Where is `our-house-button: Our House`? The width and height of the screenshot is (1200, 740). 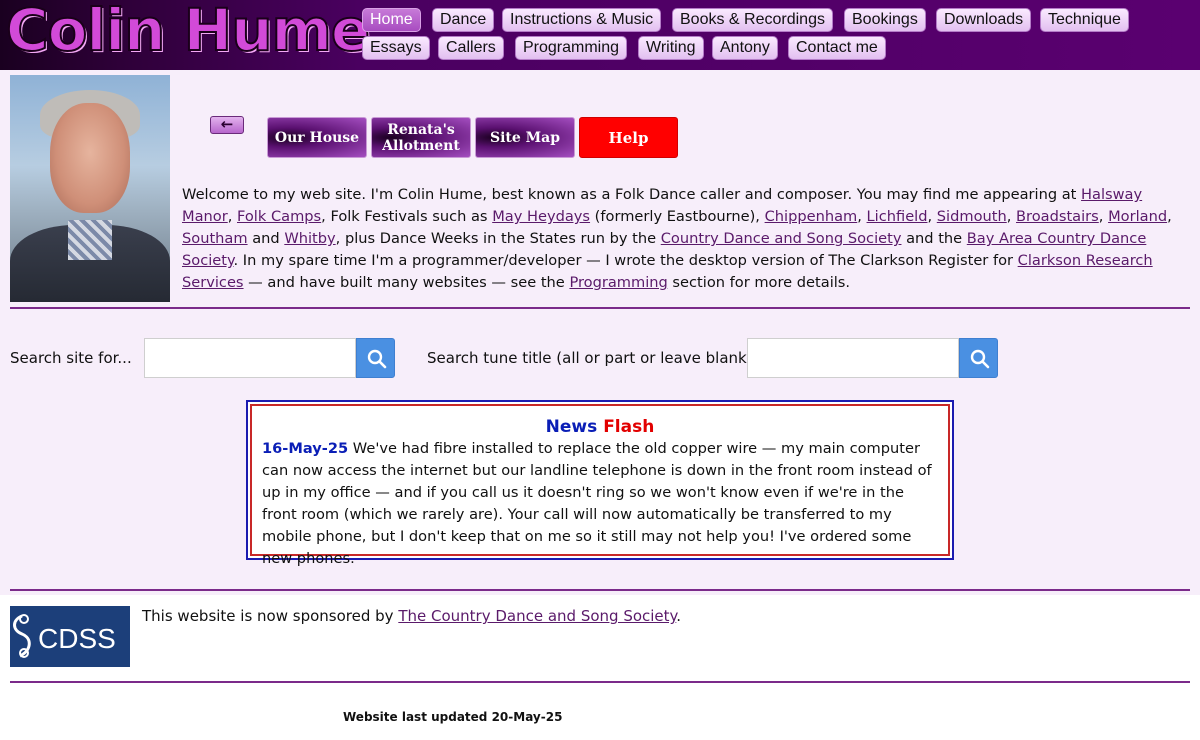 our-house-button: Our House is located at coordinates (317, 137).